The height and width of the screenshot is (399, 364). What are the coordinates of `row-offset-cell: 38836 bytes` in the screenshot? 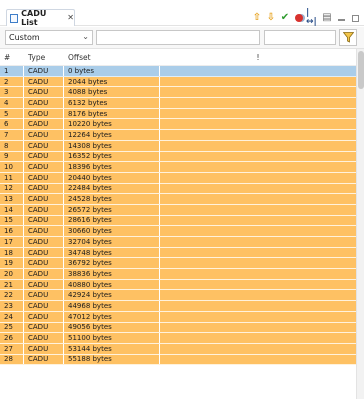 It's located at (112, 273).